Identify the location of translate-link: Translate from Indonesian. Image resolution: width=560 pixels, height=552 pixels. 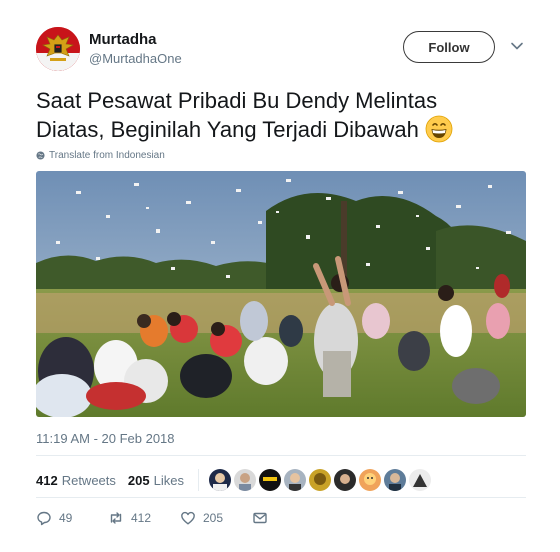
(100, 155).